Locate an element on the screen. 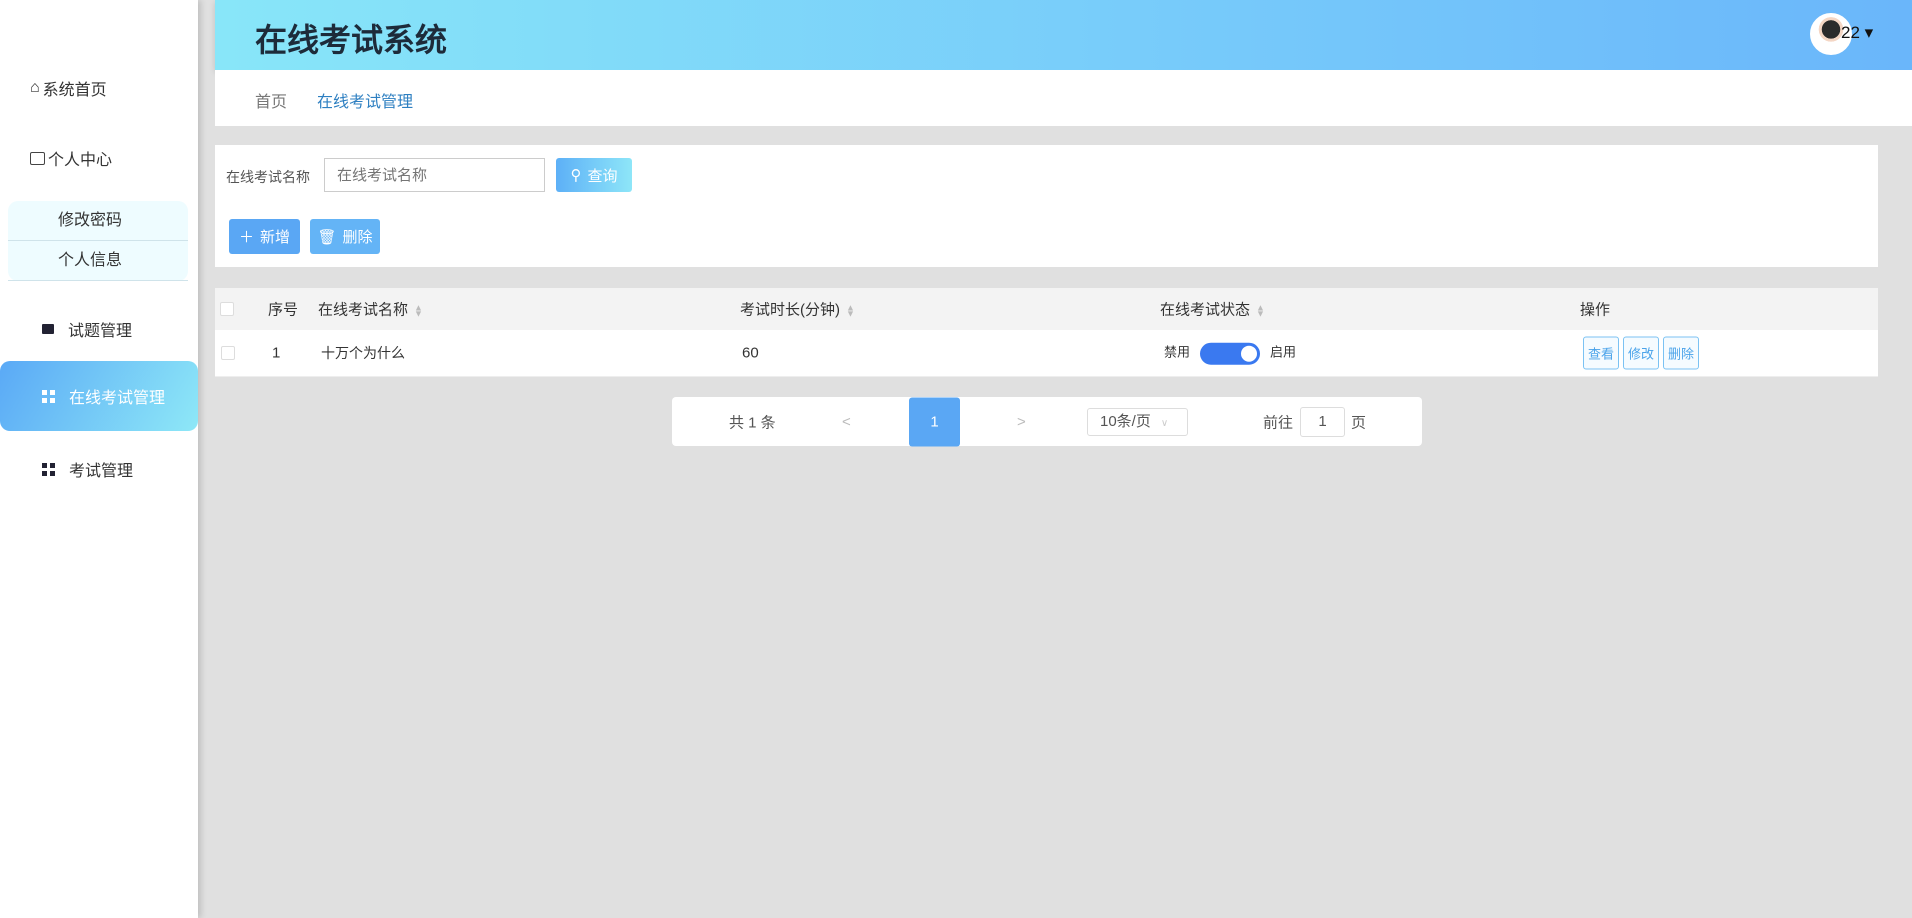 This screenshot has height=918, width=1912. page-1-button: 1 is located at coordinates (934, 421).